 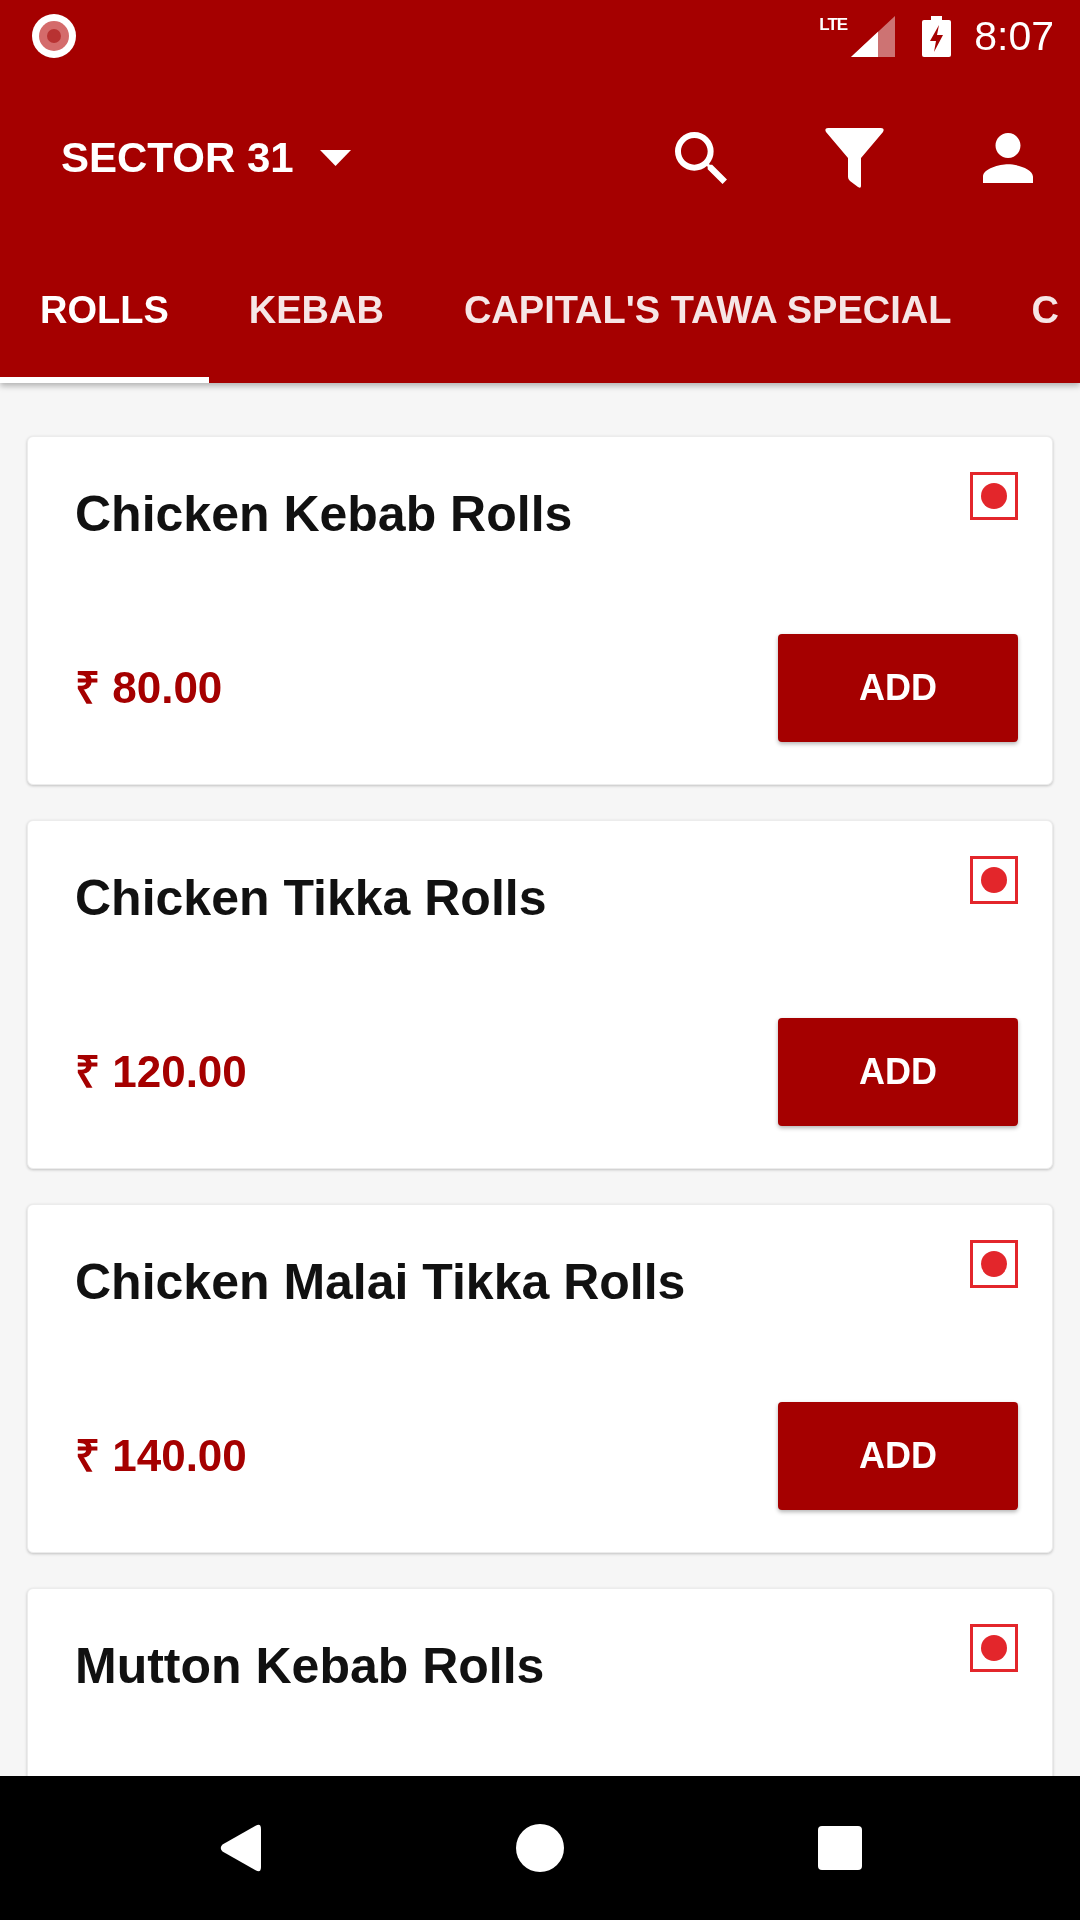 I want to click on item-name: Chicken Malai Tikka Rolls, so click(x=381, y=1282).